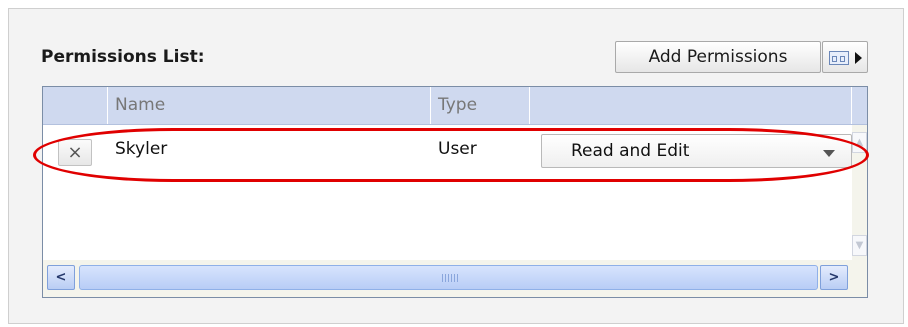 This screenshot has width=908, height=327. Describe the element at coordinates (858, 58) in the screenshot. I see `arrow-right-icon` at that location.